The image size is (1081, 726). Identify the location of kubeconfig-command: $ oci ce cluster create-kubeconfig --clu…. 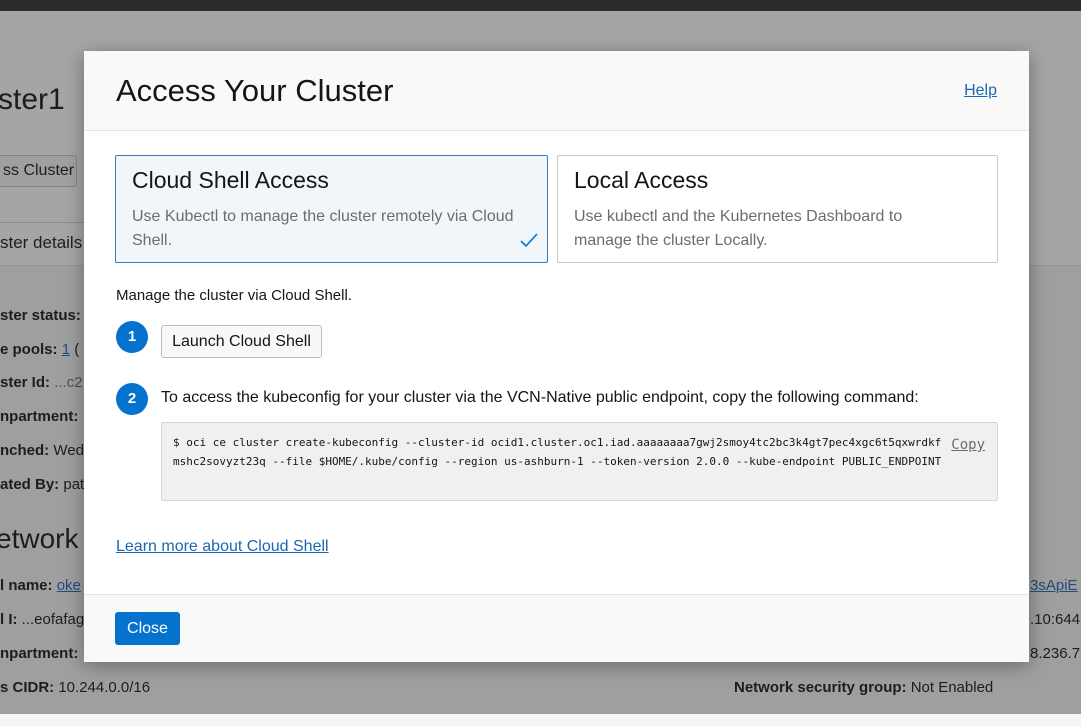
(558, 452).